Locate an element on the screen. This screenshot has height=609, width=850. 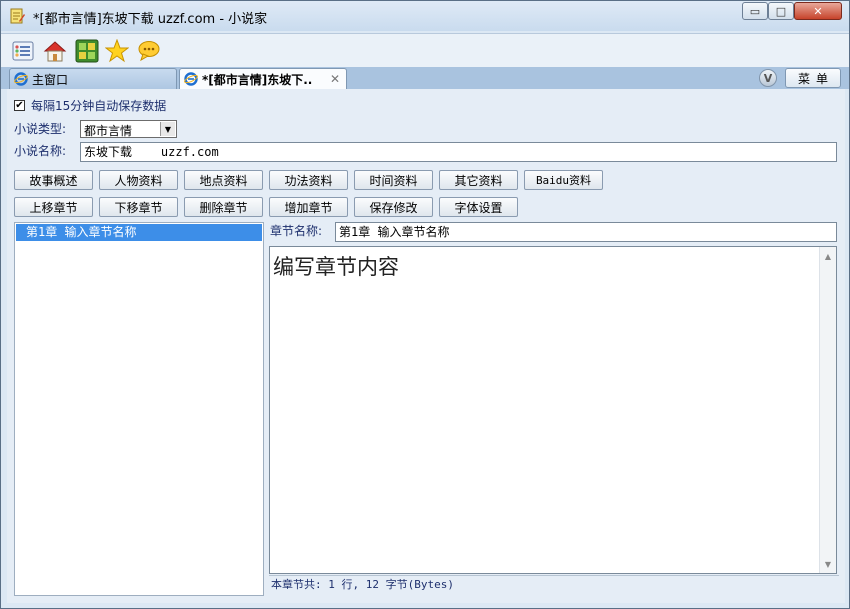
tab-list-button: V is located at coordinates (768, 78).